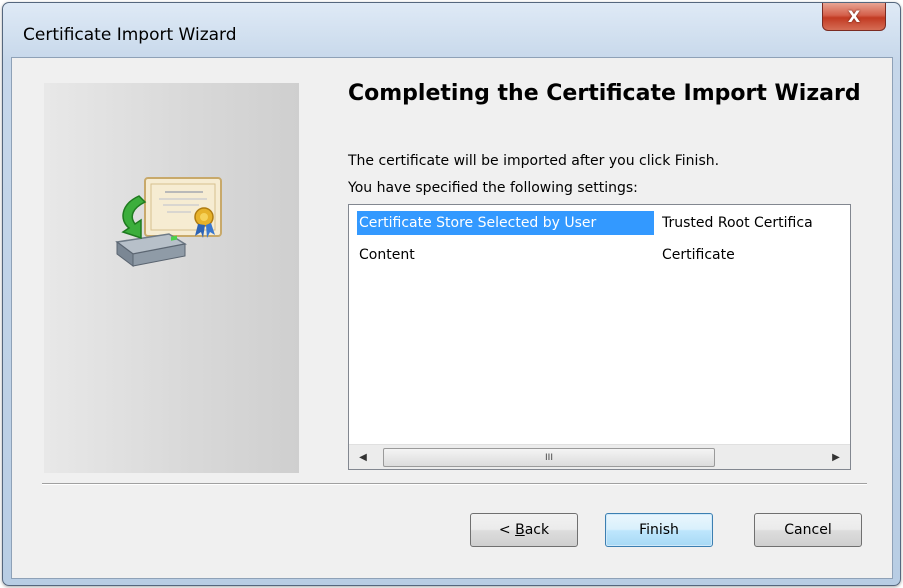 The height and width of the screenshot is (588, 903). Describe the element at coordinates (537, 530) in the screenshot. I see `back-button-rest: ack` at that location.